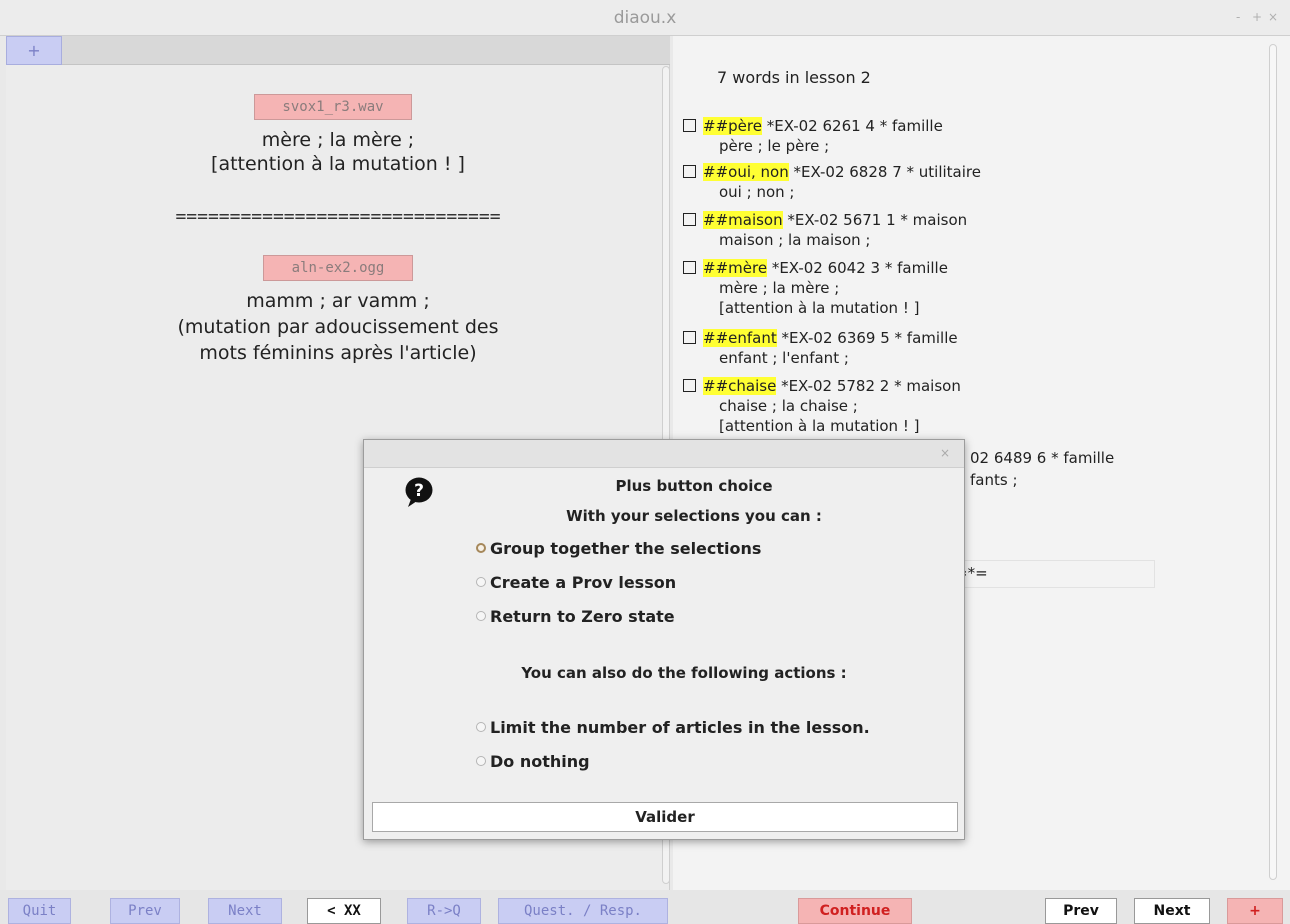  I want to click on entry-info: *EX-02 6042 3 * famille, so click(857, 268).